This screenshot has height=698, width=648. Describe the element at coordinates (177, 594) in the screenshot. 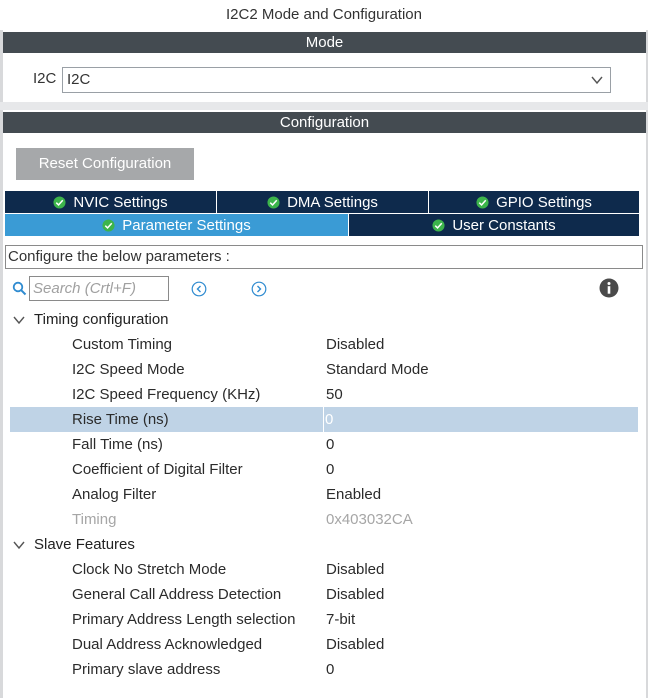

I see `param-name: General Call Address Detection` at that location.